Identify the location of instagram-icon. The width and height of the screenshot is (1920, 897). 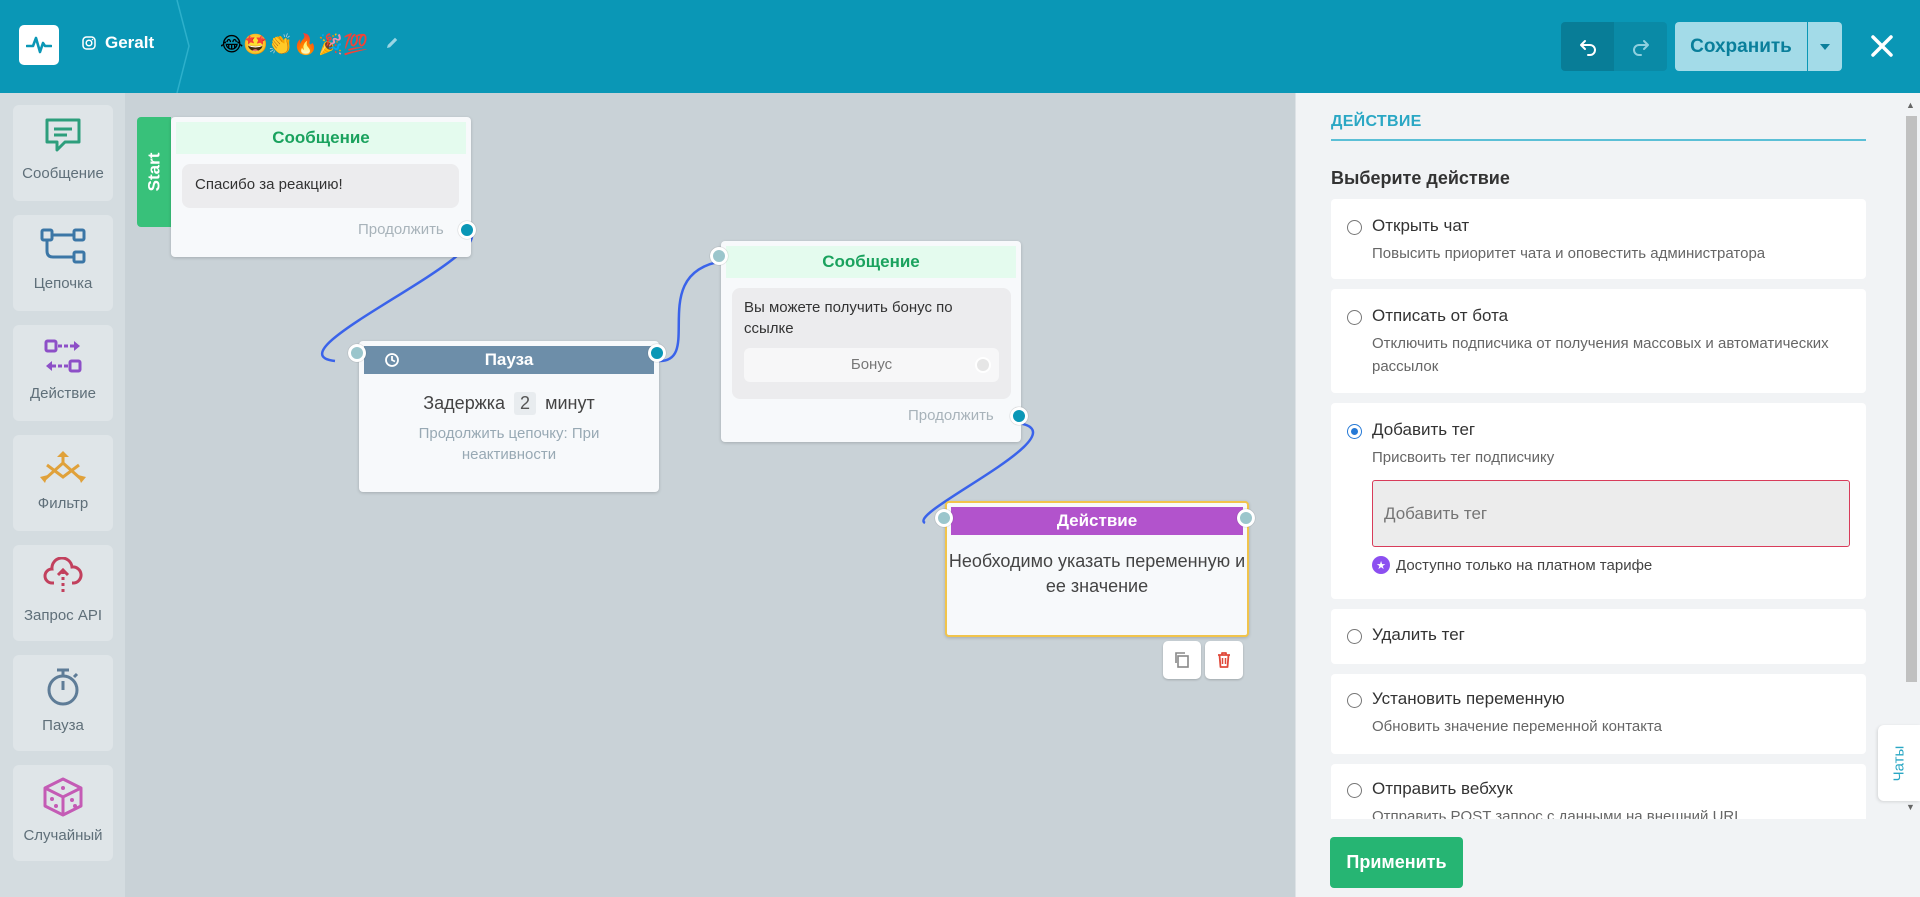
(89, 43).